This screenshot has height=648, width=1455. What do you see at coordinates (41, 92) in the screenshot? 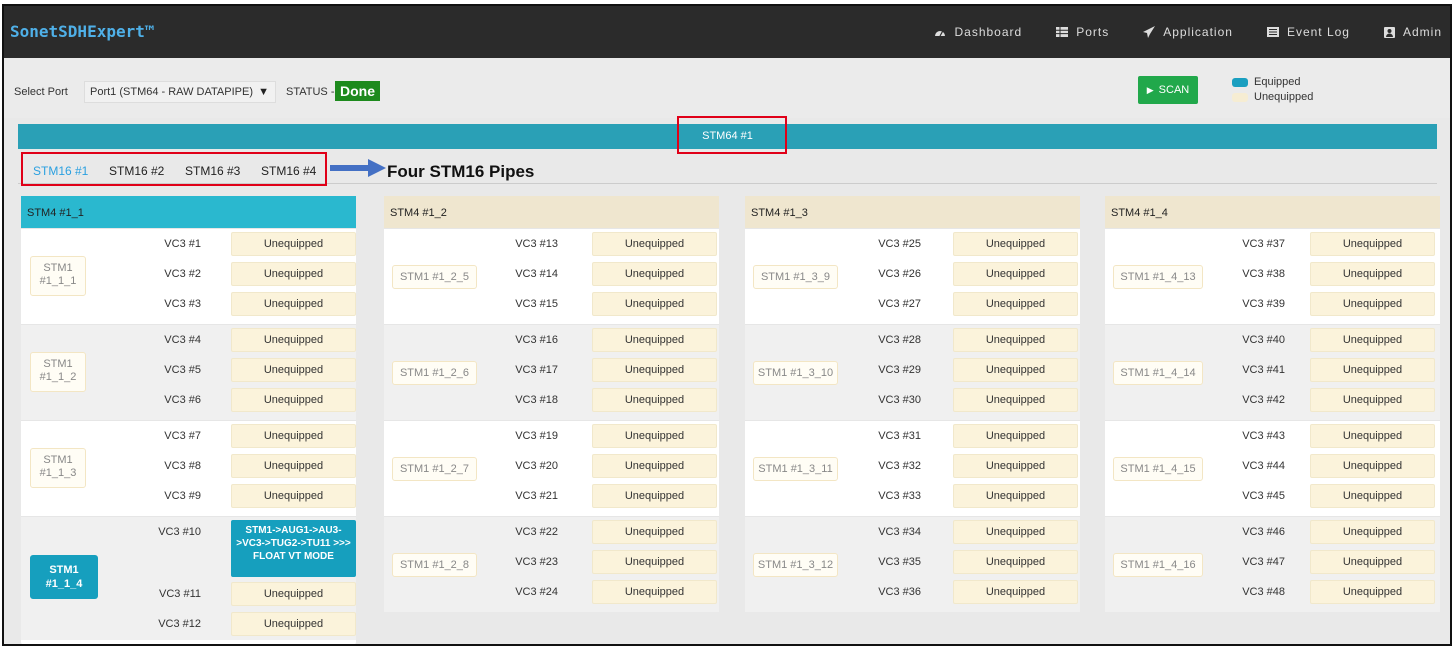
I see `select-port-label: Select Port` at bounding box center [41, 92].